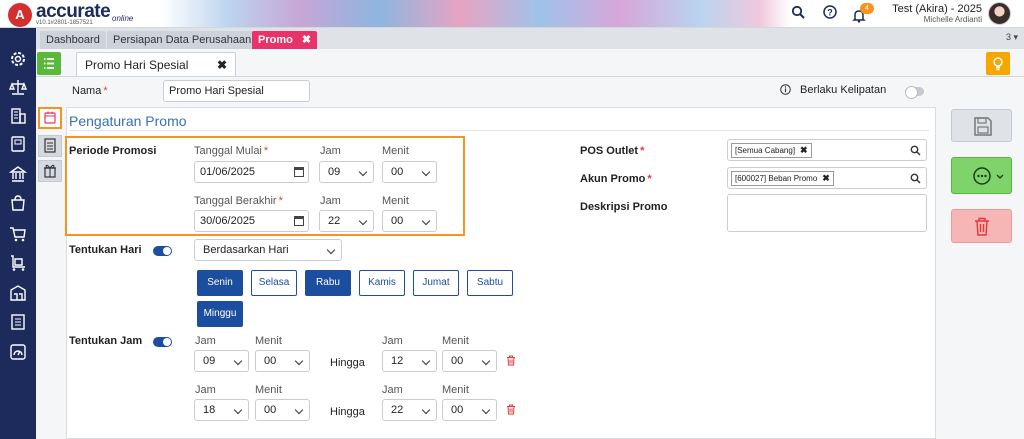 This screenshot has height=439, width=1024. What do you see at coordinates (1012, 37) in the screenshot?
I see `tab-count-dropdown: 3 ▾` at bounding box center [1012, 37].